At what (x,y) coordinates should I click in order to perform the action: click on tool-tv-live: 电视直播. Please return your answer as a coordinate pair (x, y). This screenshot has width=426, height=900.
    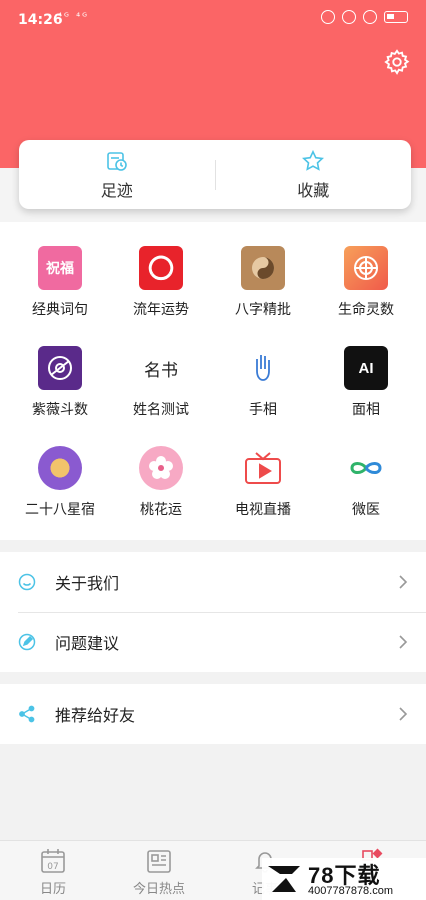
    Looking at the image, I should click on (263, 472).